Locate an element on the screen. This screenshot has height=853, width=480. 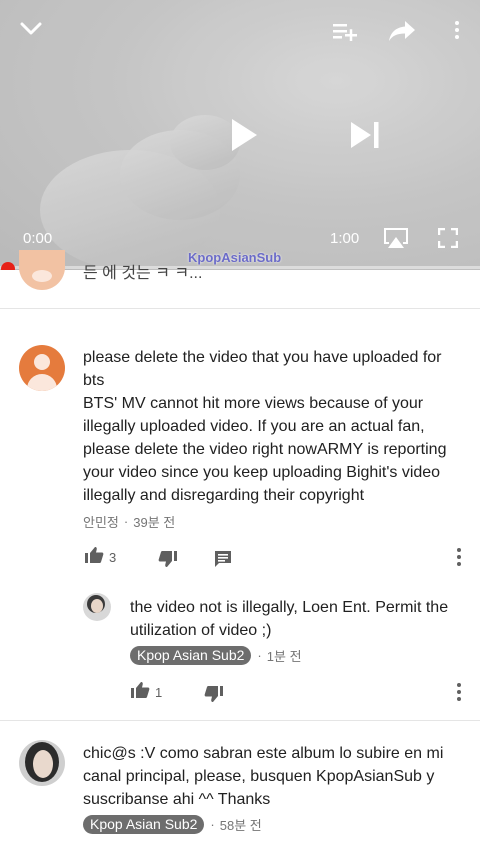
reply-icon is located at coordinates (223, 559).